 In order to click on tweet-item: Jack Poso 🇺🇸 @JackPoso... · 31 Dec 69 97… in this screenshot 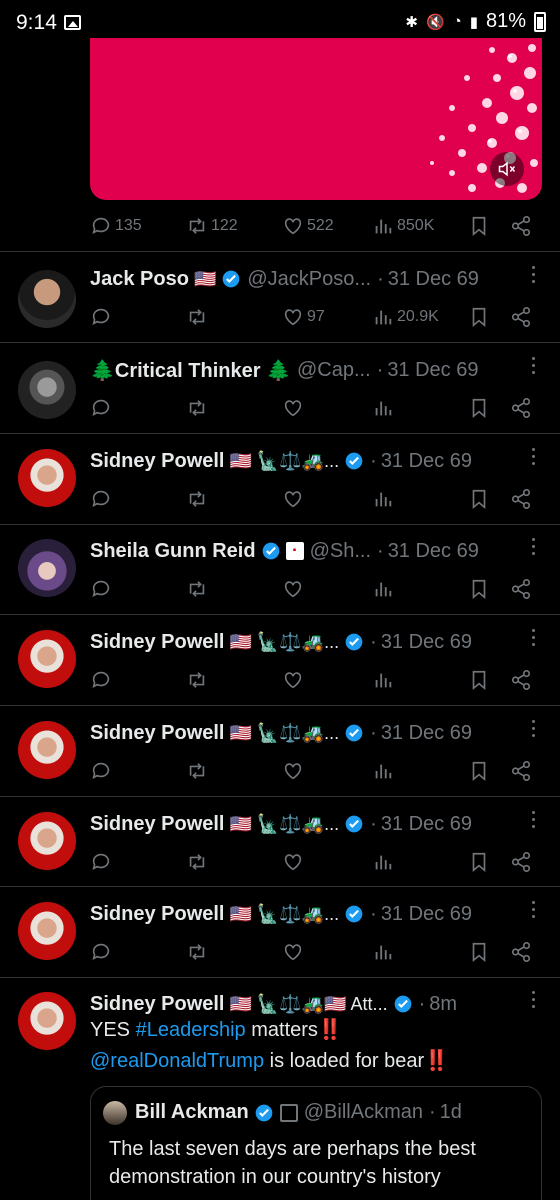, I will do `click(280, 304)`.